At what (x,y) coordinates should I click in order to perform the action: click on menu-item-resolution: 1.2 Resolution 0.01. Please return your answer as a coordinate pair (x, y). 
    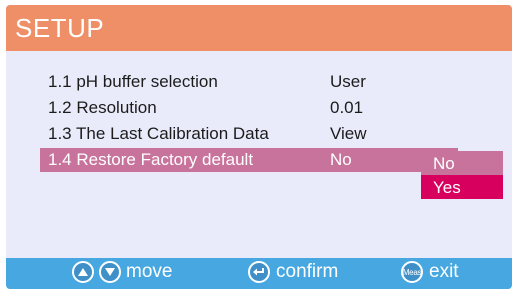
    Looking at the image, I should click on (249, 108).